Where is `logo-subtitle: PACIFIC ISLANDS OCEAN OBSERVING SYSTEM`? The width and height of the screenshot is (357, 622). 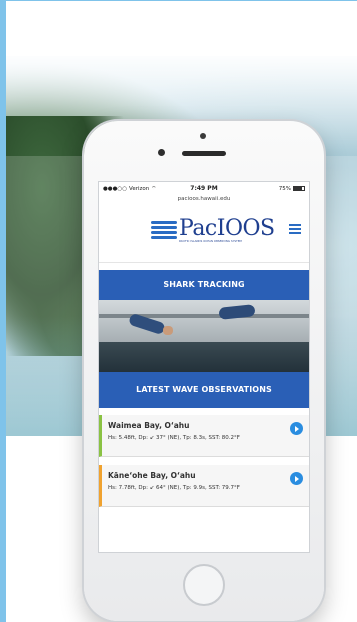
logo-subtitle: PACIFIC ISLANDS OCEAN OBSERVING SYSTEM is located at coordinates (210, 241).